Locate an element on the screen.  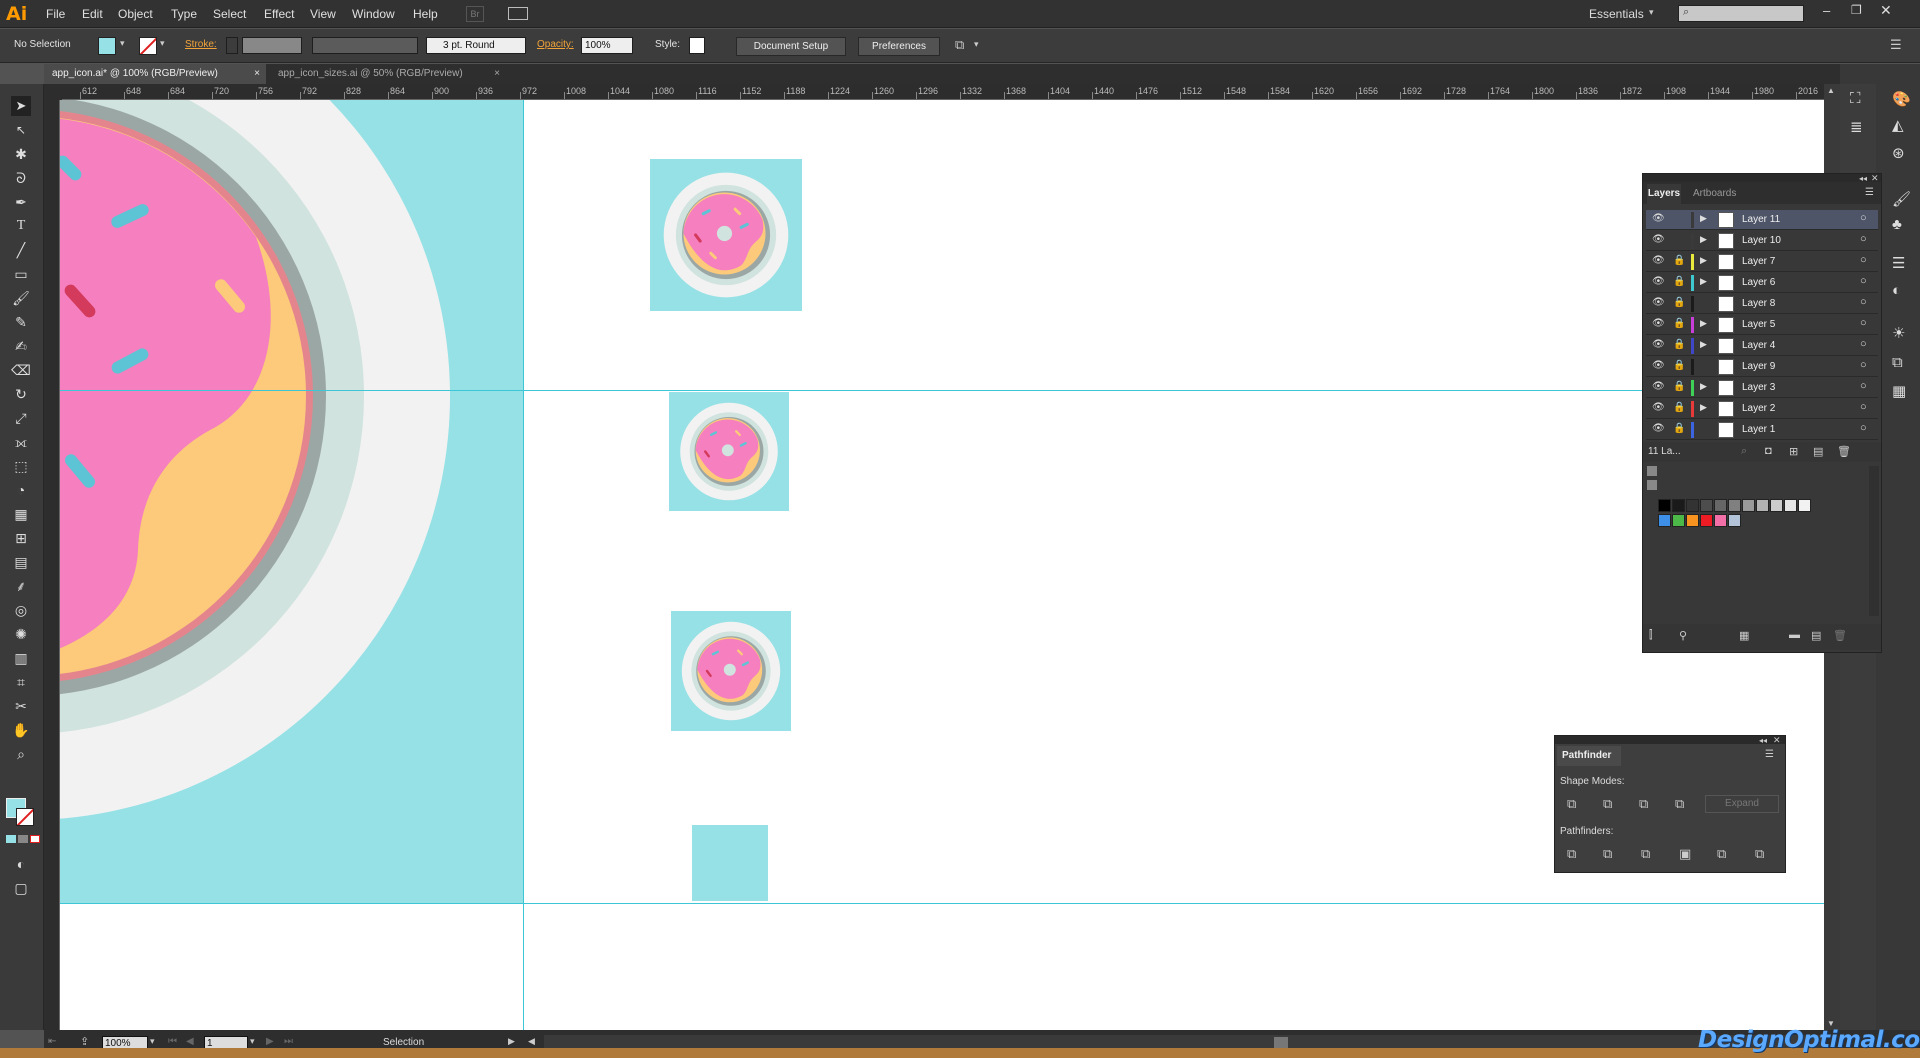
layer-row: 👁 🔒 ▶ Layer 3 ○ is located at coordinates (1762, 388).